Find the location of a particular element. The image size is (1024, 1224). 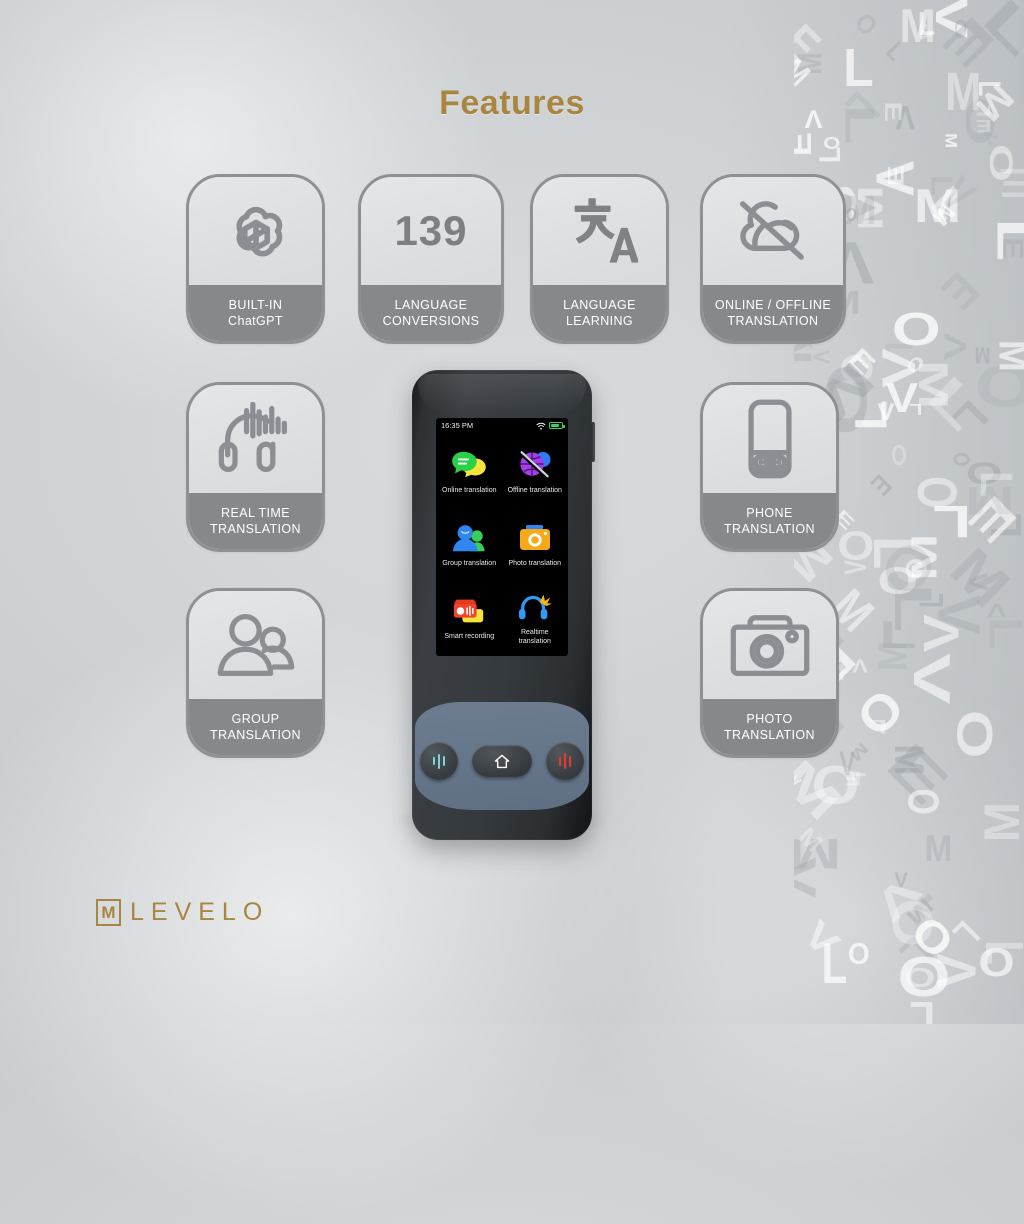

app-tile-label: Photo translation is located at coordinates (535, 564).